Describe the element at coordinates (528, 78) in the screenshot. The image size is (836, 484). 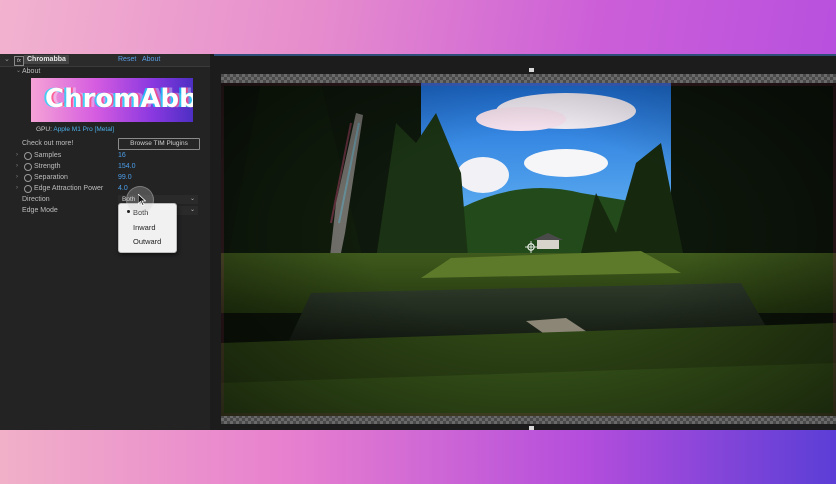
I see `checkerboard-top` at that location.